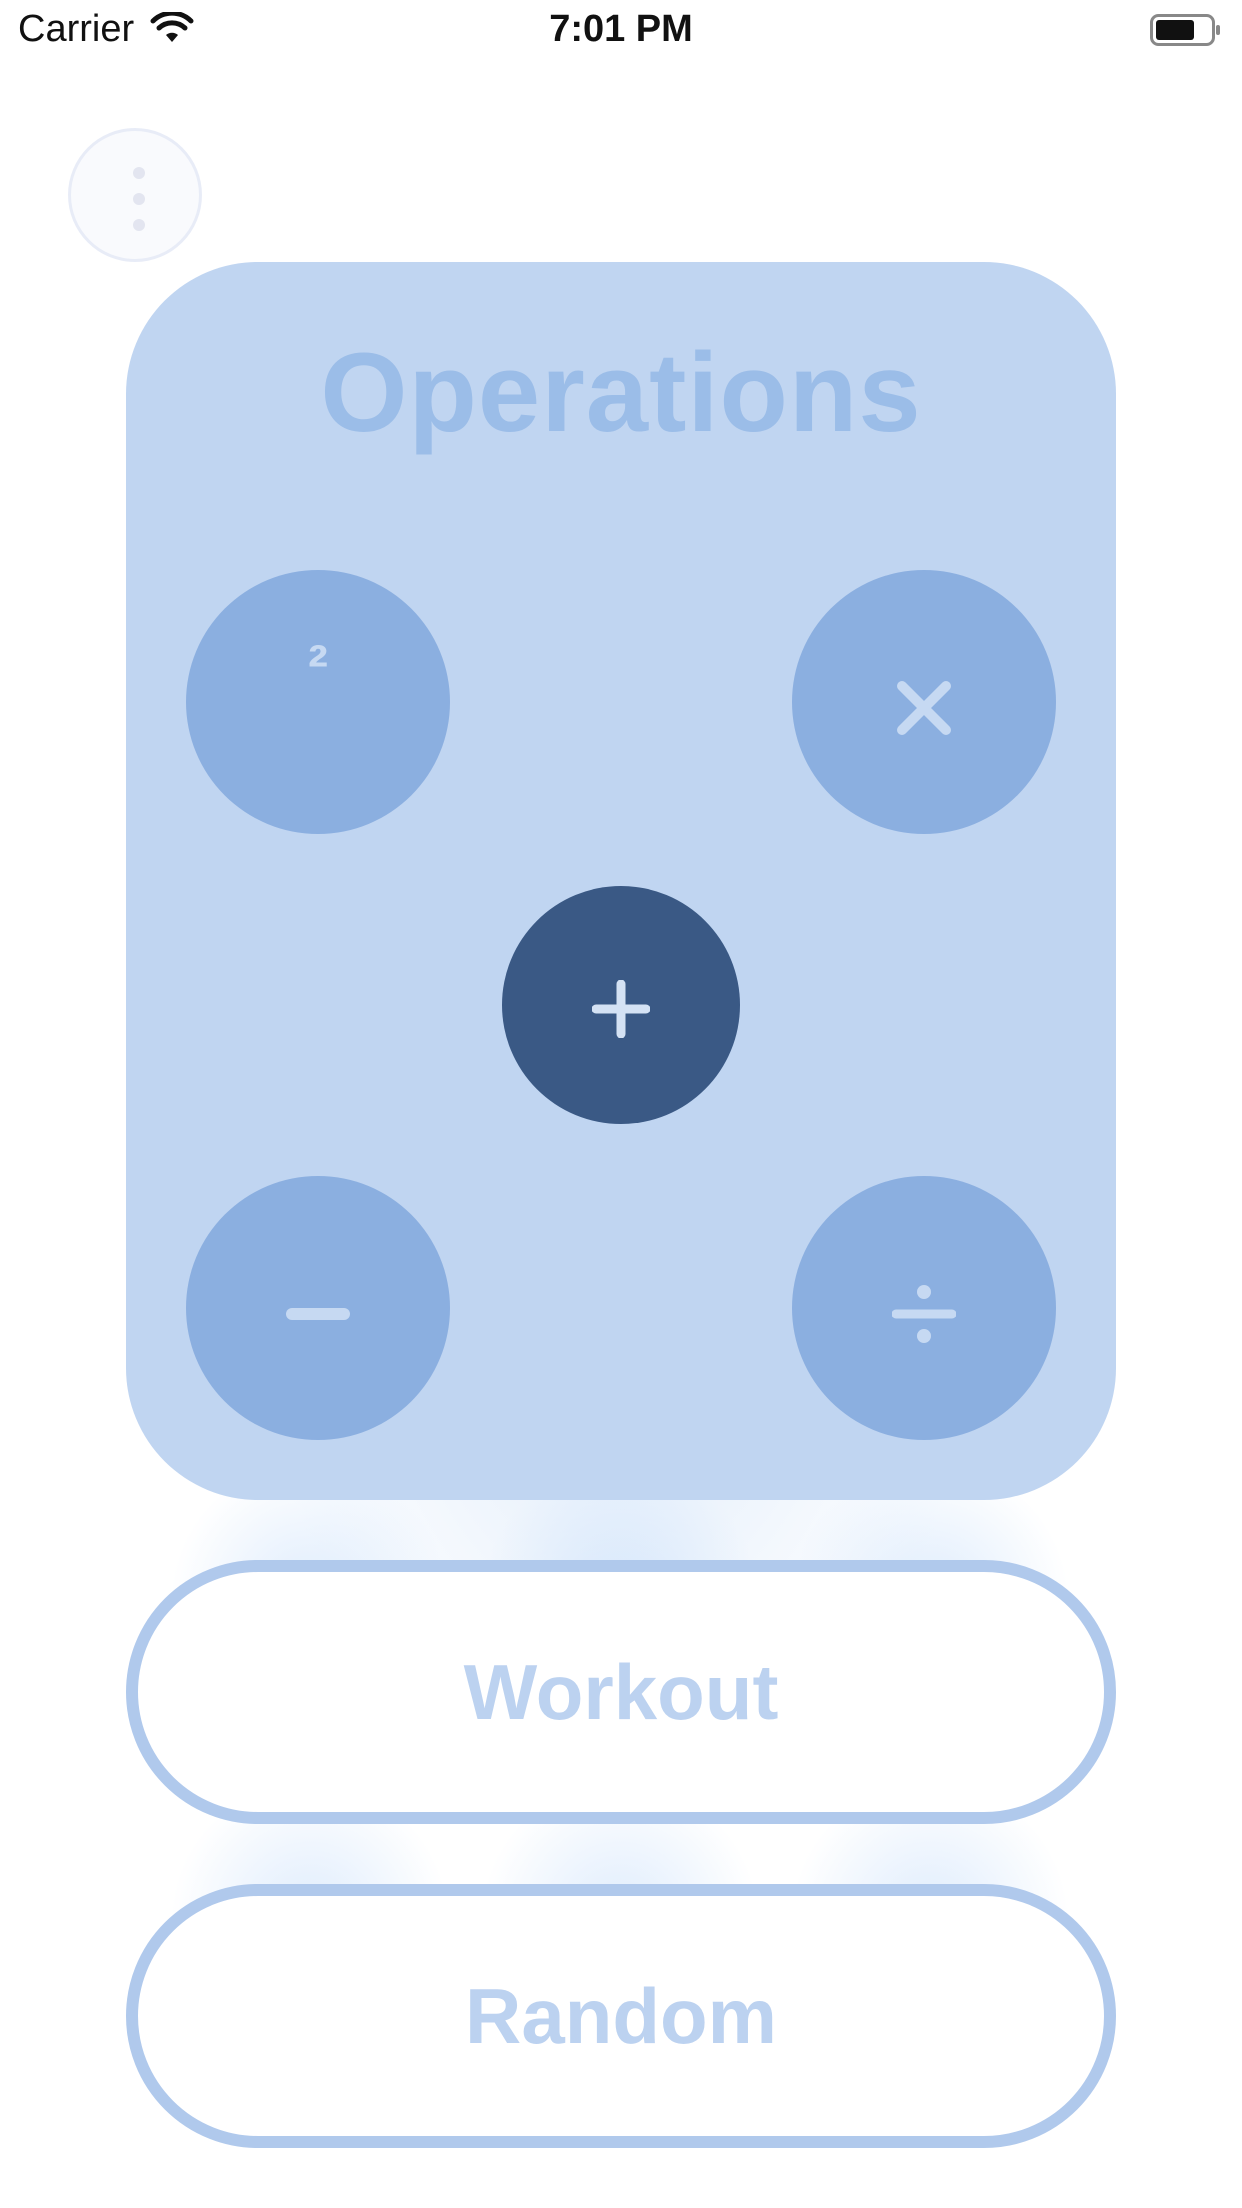  What do you see at coordinates (318, 666) in the screenshot?
I see `square-icon: ²` at bounding box center [318, 666].